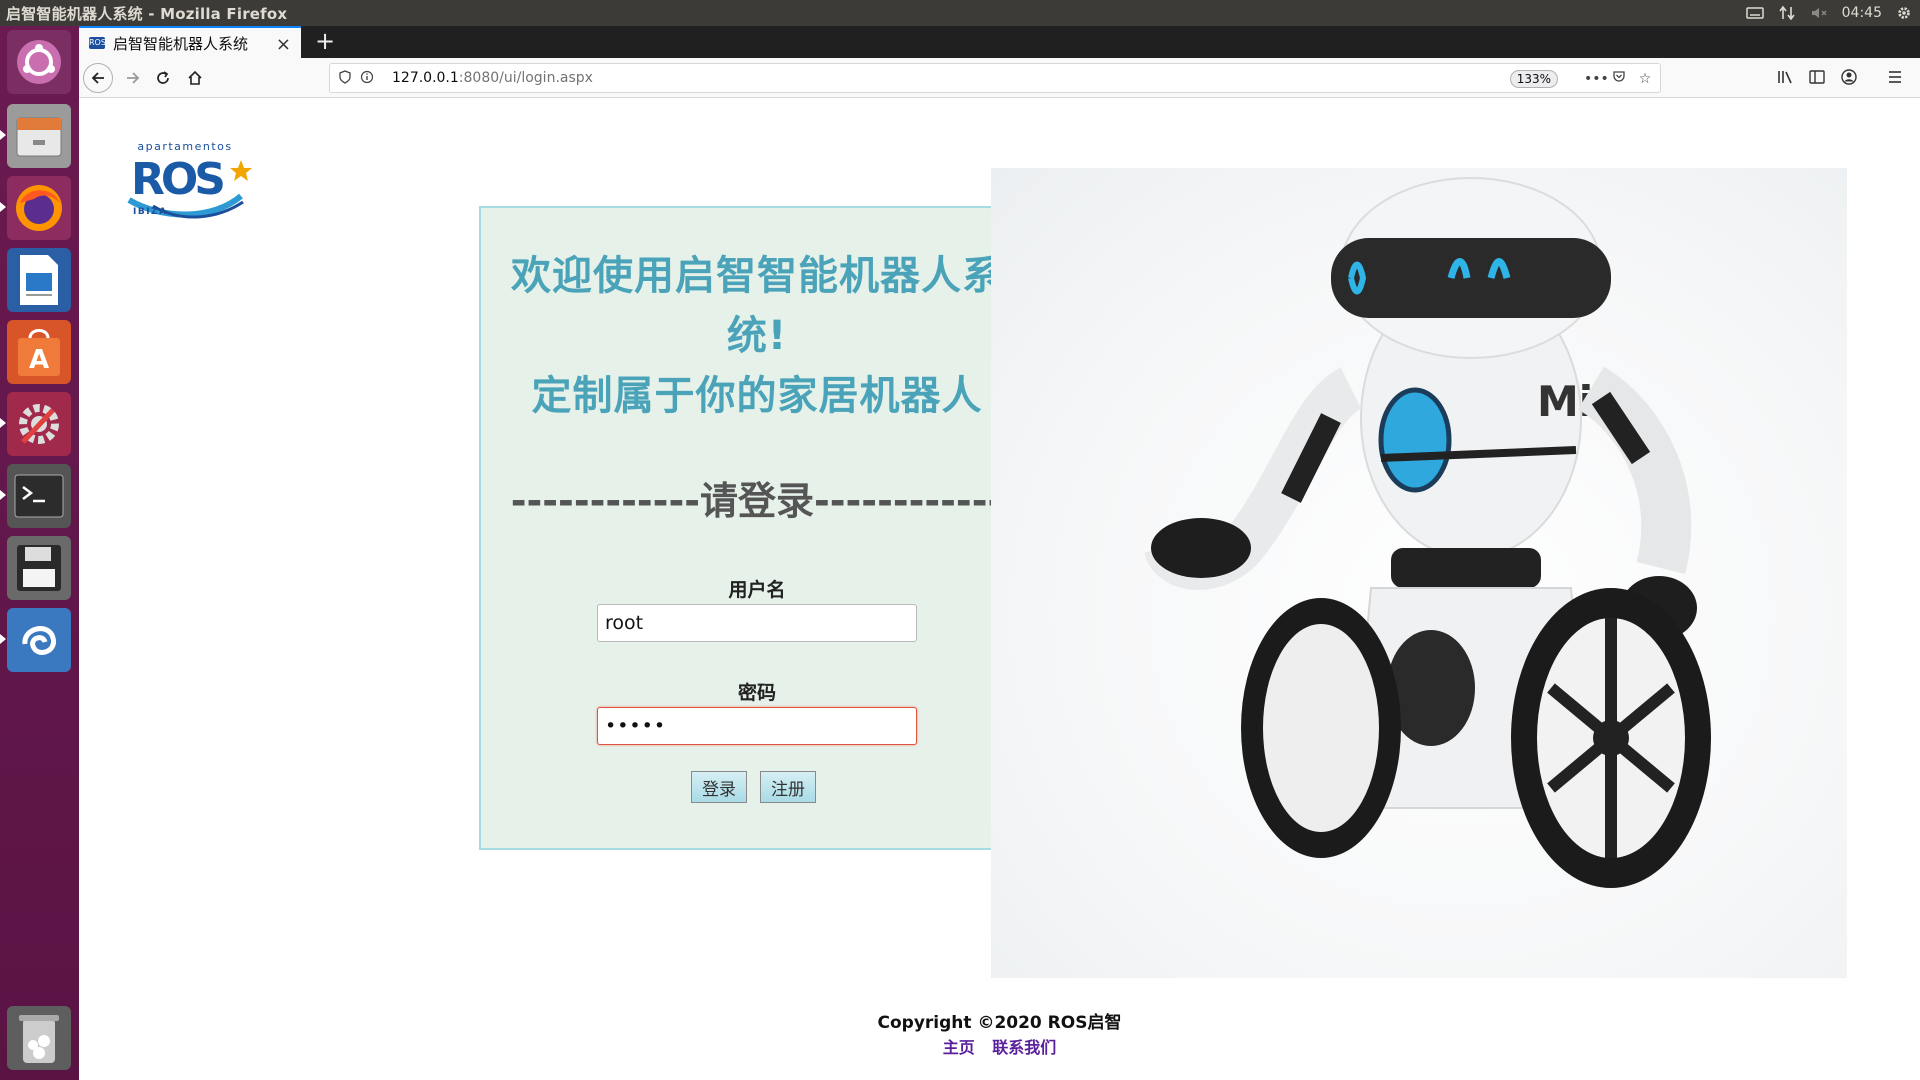  I want to click on account-icon, so click(1849, 78).